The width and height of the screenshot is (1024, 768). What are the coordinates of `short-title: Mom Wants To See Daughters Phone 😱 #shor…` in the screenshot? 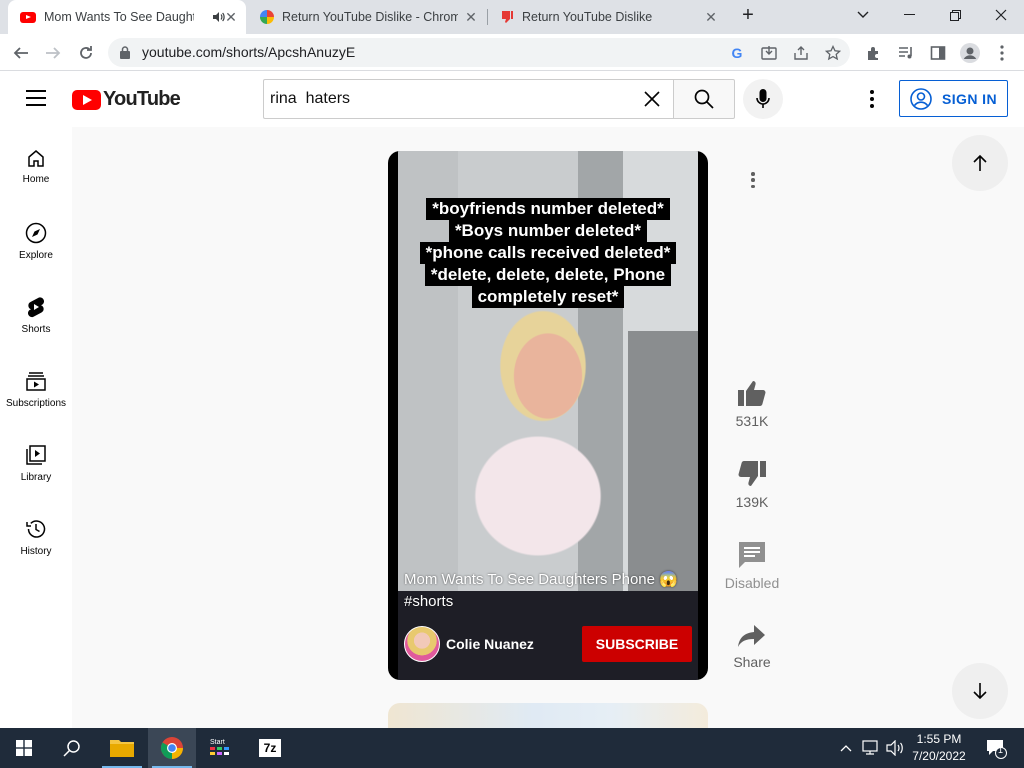 It's located at (551, 591).